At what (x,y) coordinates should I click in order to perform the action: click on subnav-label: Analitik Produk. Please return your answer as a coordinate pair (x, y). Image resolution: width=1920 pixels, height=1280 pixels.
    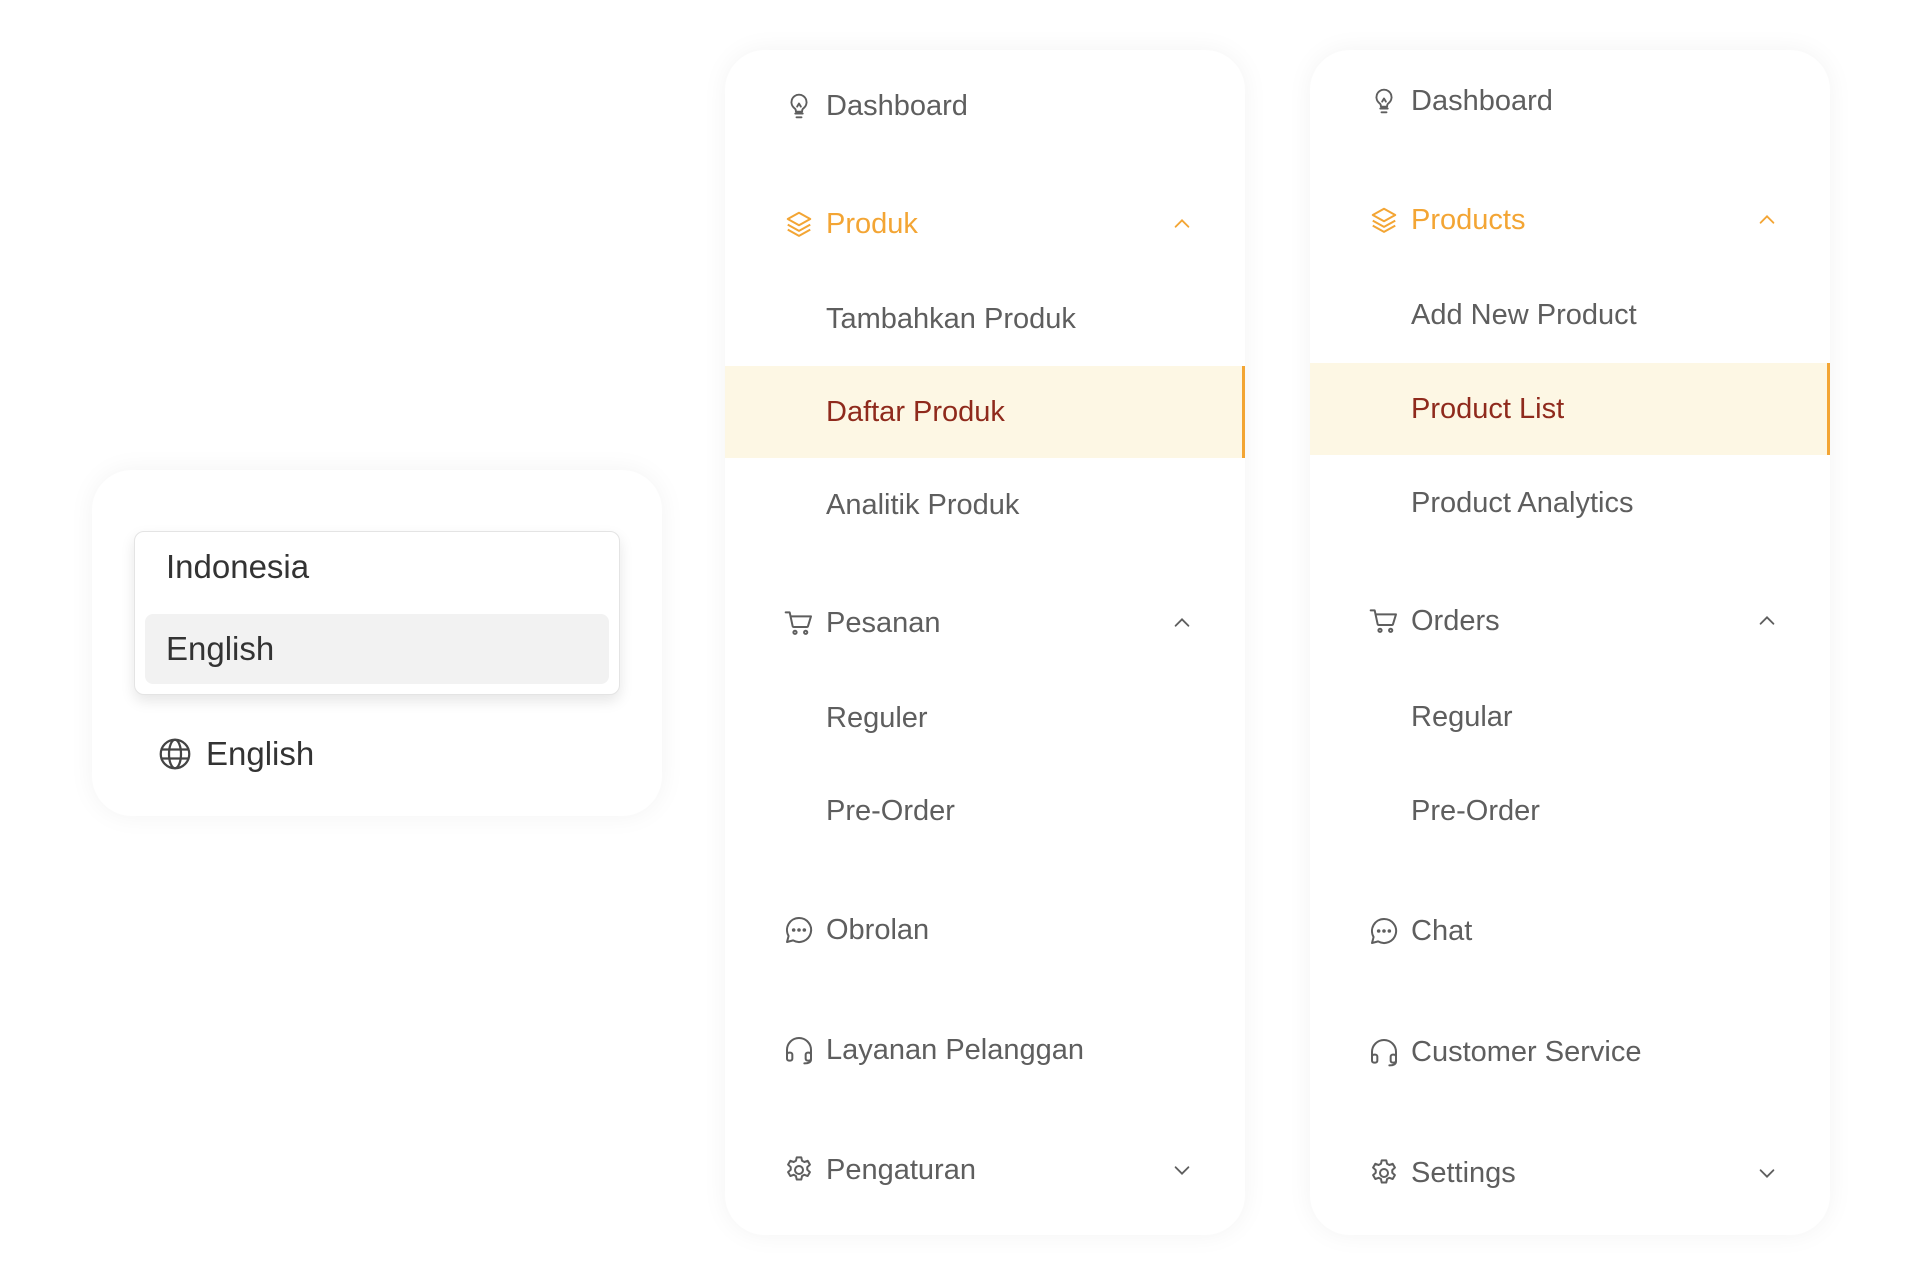
    Looking at the image, I should click on (923, 504).